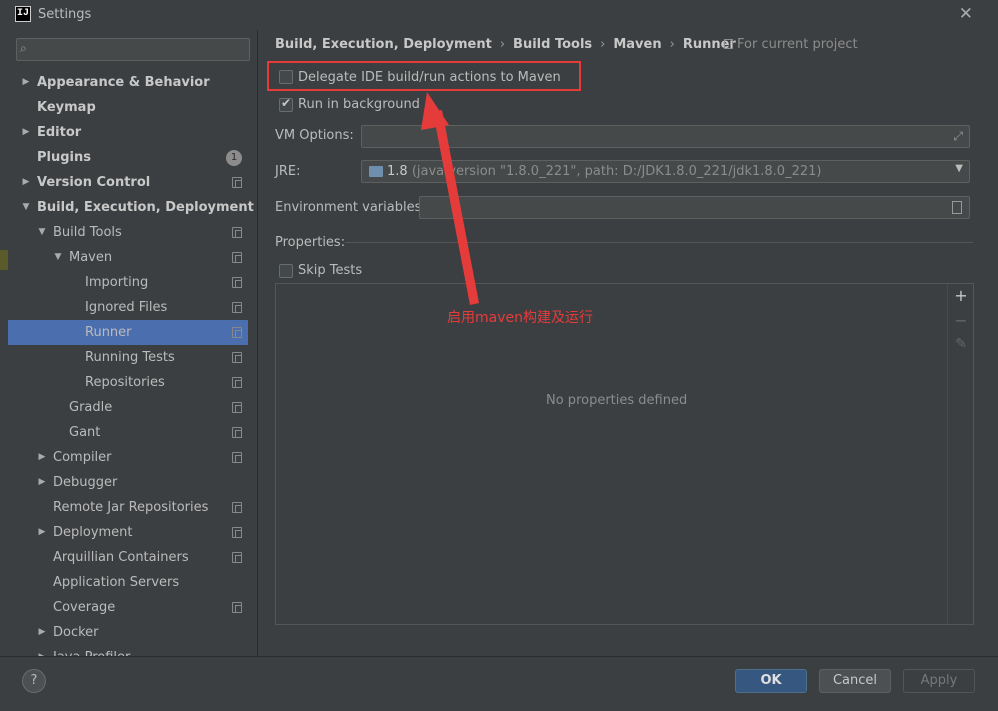 The height and width of the screenshot is (711, 998). What do you see at coordinates (499, 15) in the screenshot?
I see `title-bar: IJ Settings ✕` at bounding box center [499, 15].